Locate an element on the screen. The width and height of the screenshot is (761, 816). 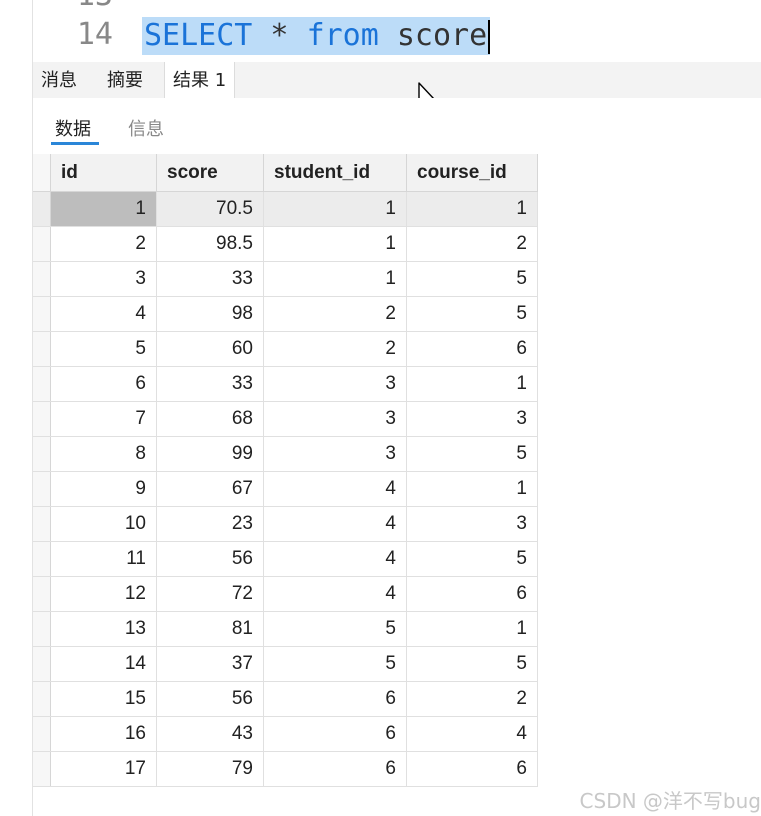
table-cell: 60 is located at coordinates (210, 349).